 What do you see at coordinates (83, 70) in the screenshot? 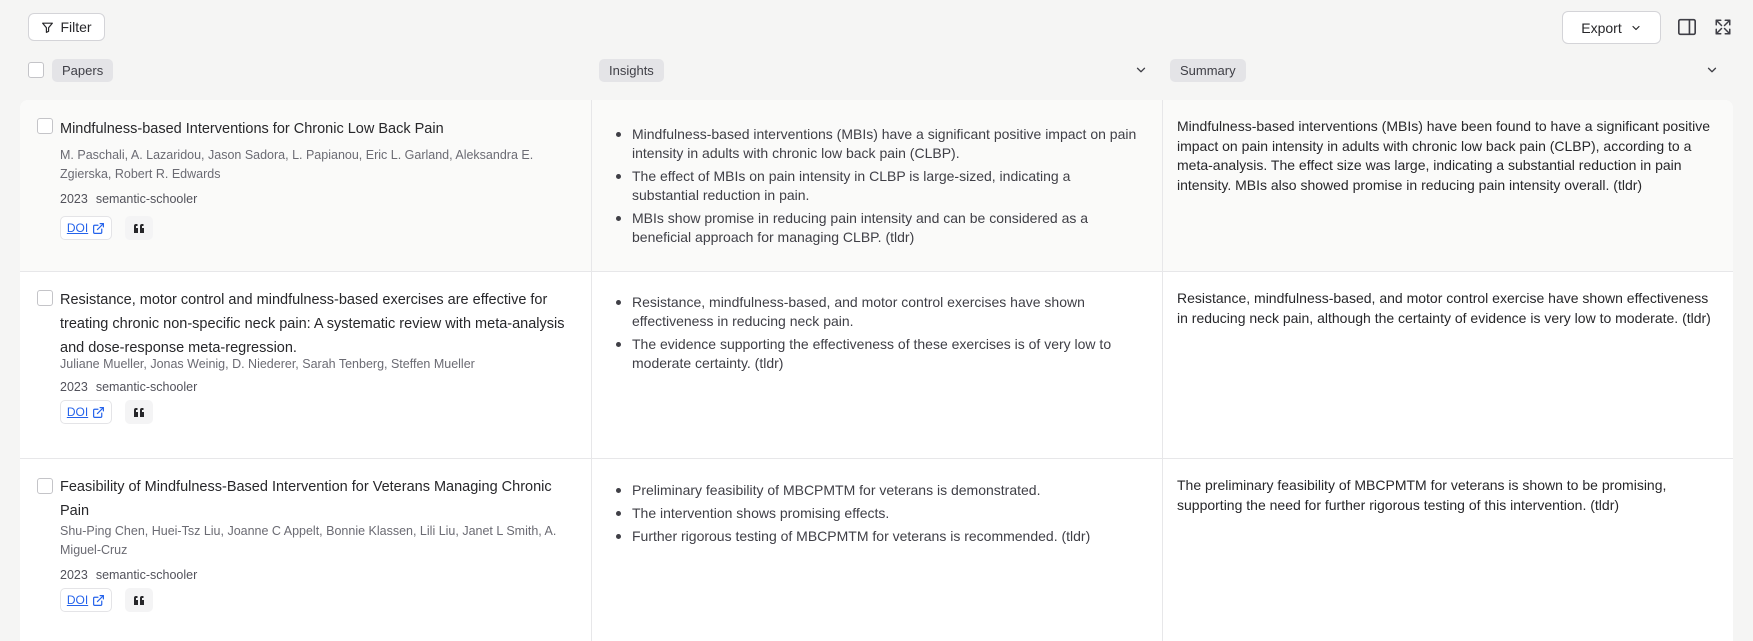
I see `column-header-papers: Papers` at bounding box center [83, 70].